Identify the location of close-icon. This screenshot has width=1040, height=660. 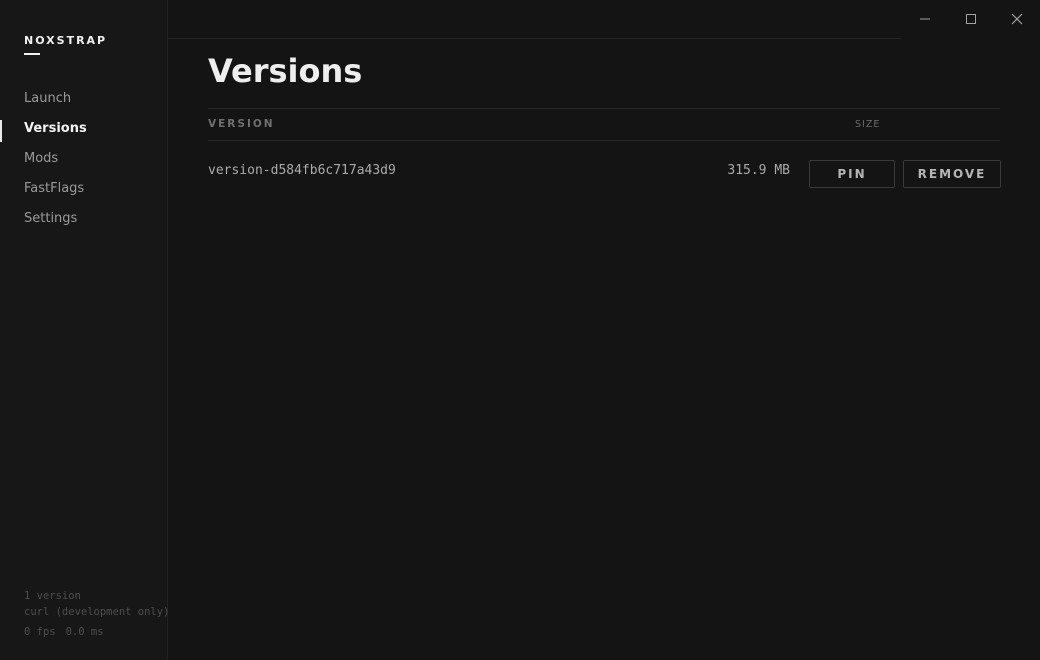
(1017, 19).